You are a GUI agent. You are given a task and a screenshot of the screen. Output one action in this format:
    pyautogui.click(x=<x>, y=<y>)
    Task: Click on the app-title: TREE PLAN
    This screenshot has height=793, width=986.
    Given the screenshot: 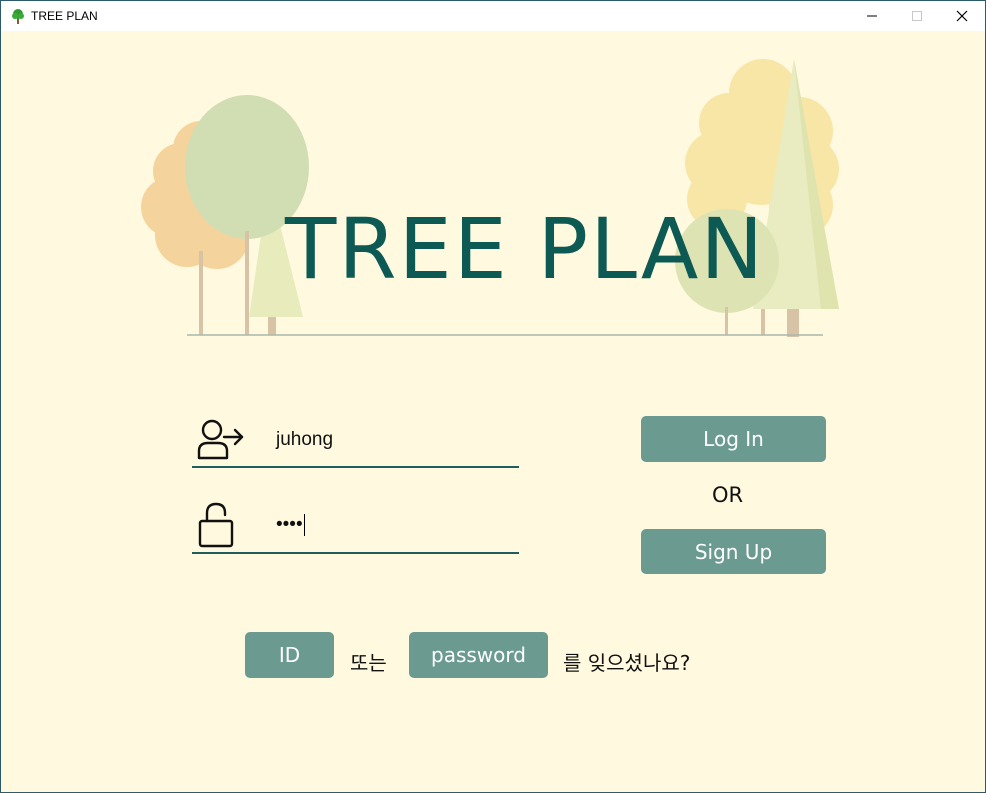 What is the action you would take?
    pyautogui.click(x=525, y=249)
    